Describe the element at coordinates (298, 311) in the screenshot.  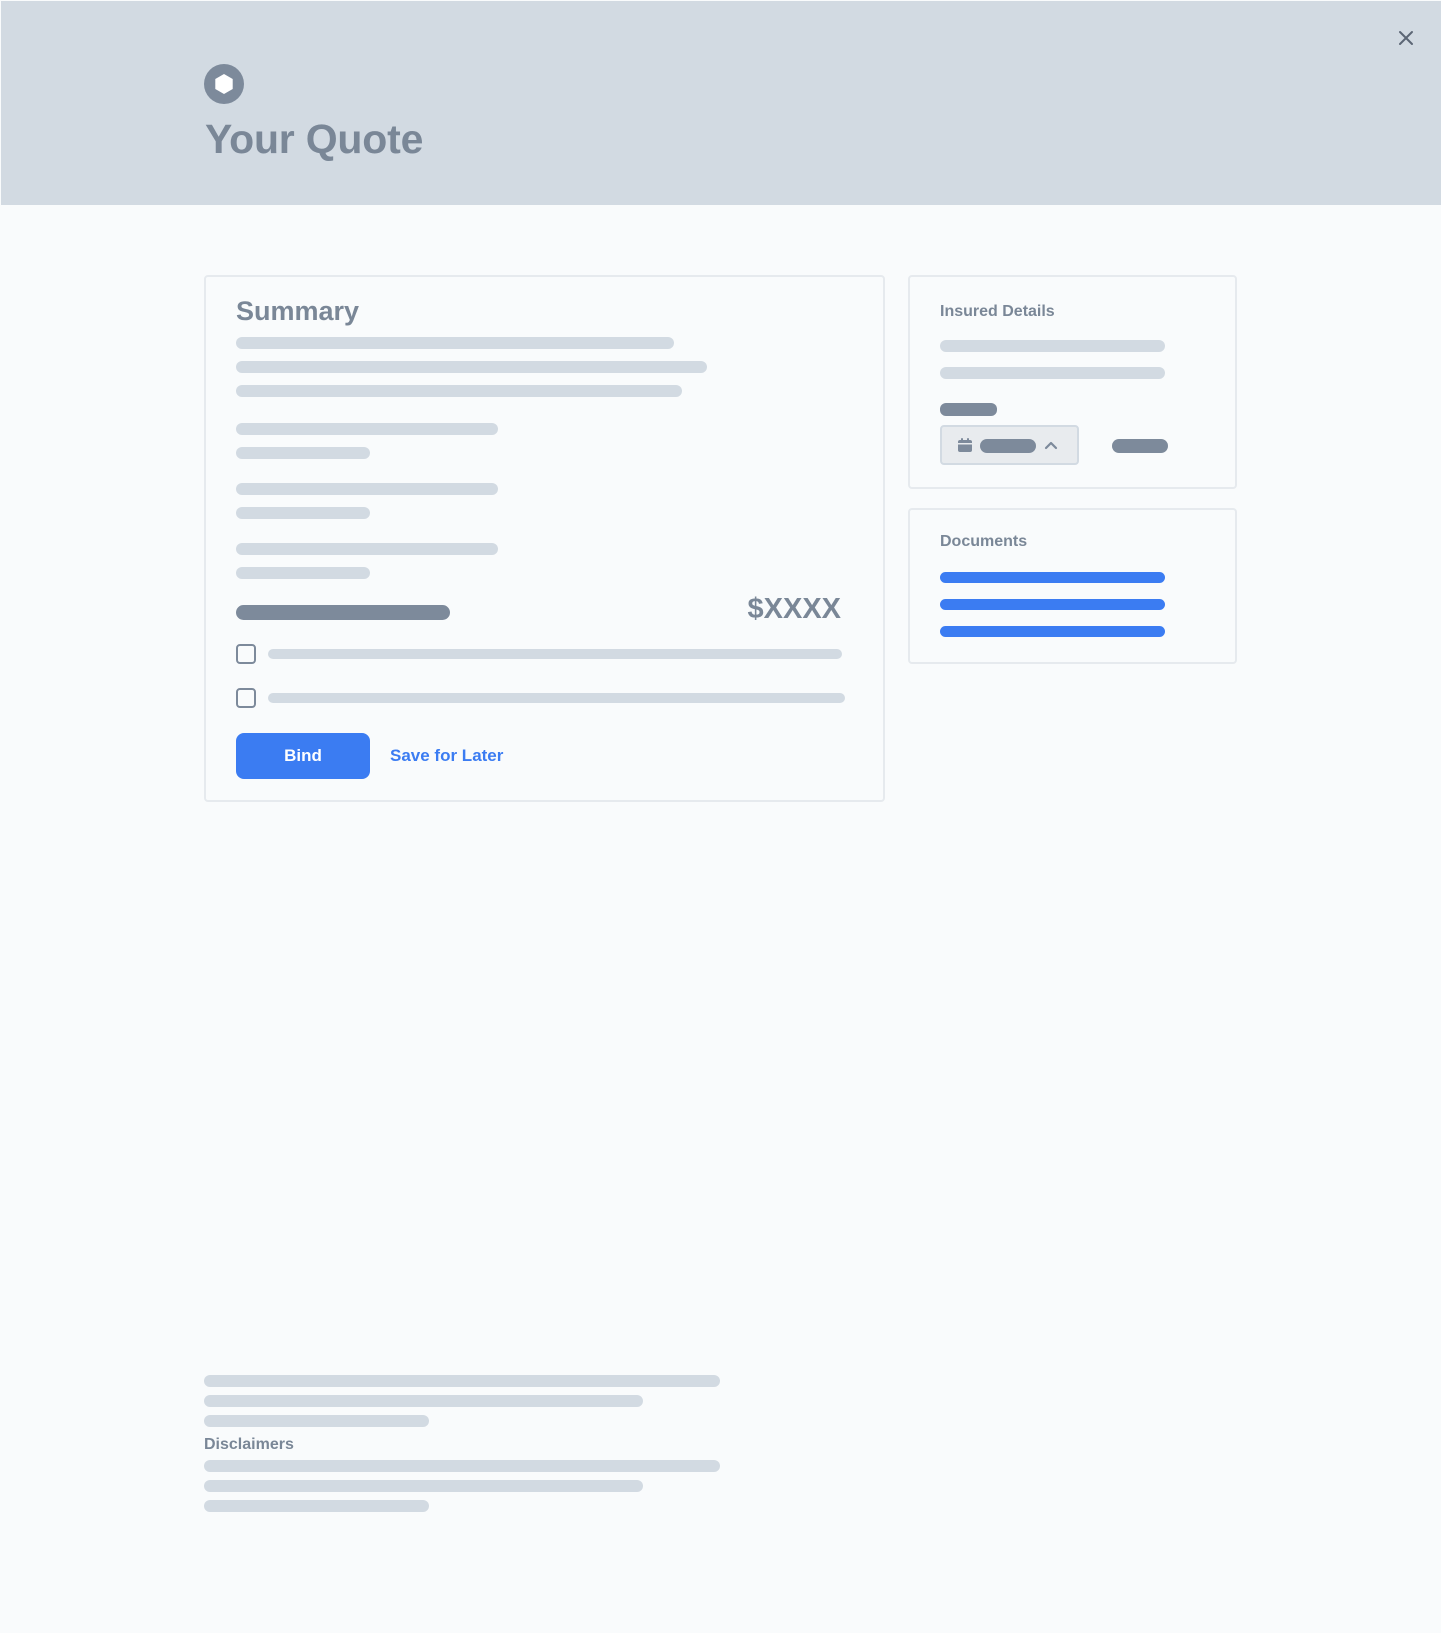
I see `summary-title: Summary` at that location.